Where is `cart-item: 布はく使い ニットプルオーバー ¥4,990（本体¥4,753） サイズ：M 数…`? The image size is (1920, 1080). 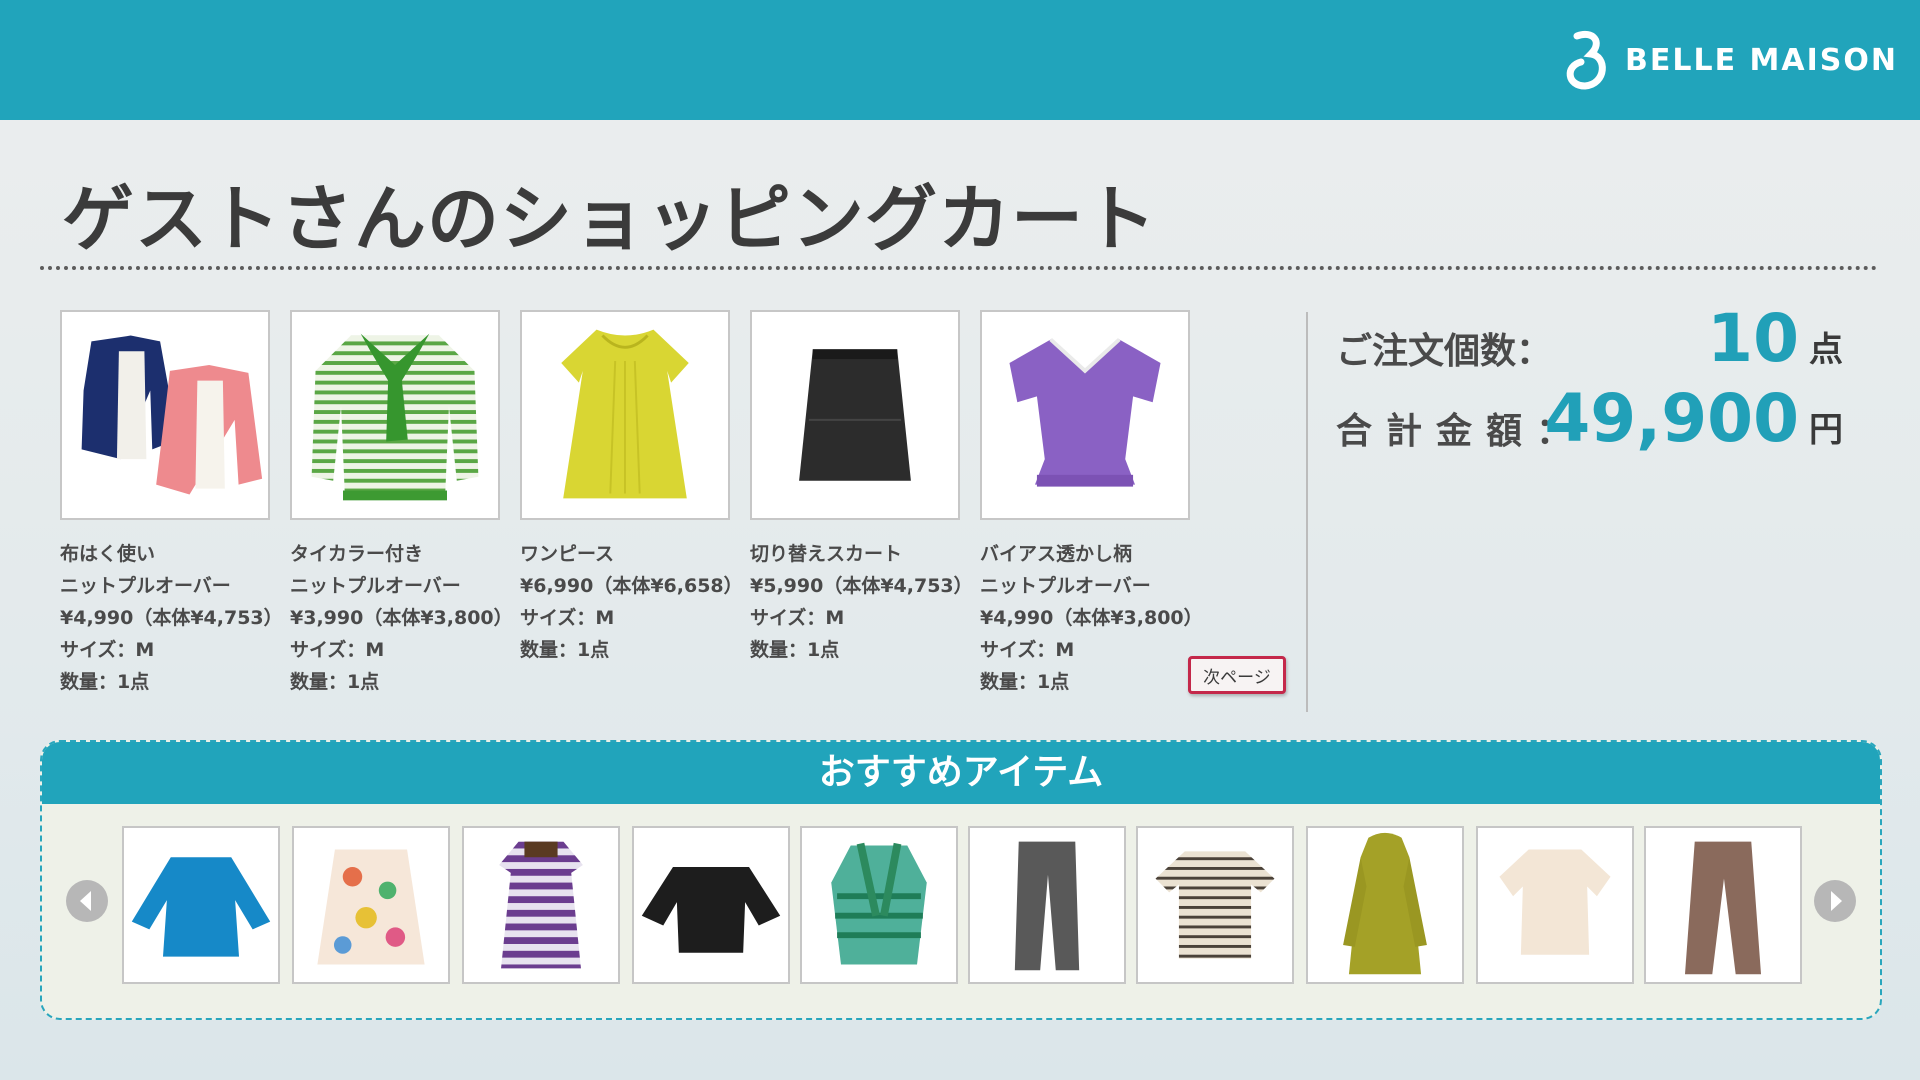
cart-item: 布はく使い ニットプルオーバー ¥4,990（本体¥4,753） サイズ：M 数… is located at coordinates (171, 504).